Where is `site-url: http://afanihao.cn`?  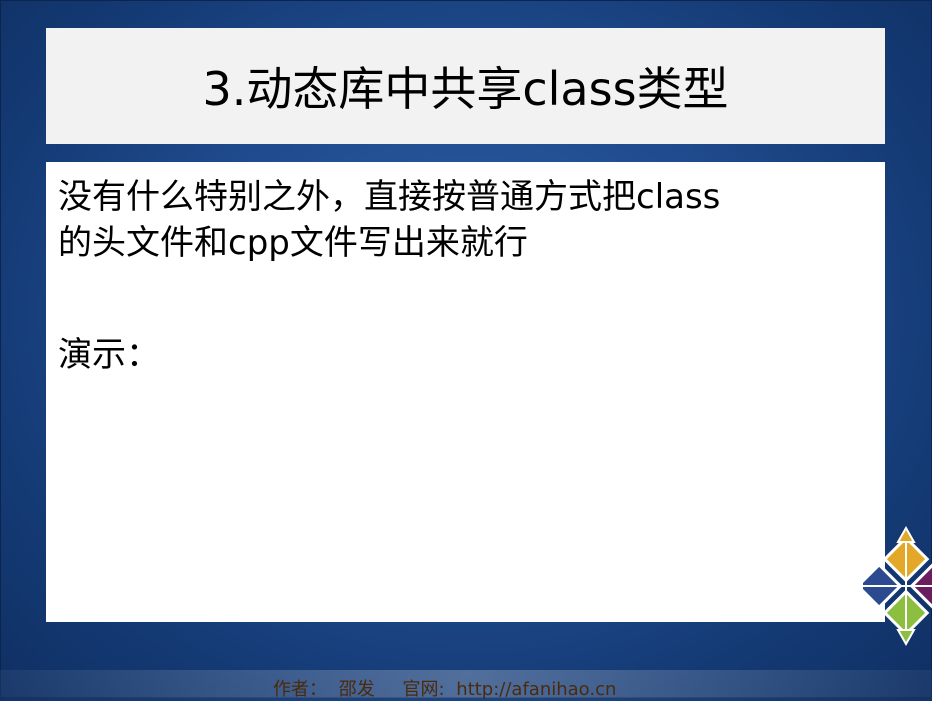 site-url: http://afanihao.cn is located at coordinates (536, 689).